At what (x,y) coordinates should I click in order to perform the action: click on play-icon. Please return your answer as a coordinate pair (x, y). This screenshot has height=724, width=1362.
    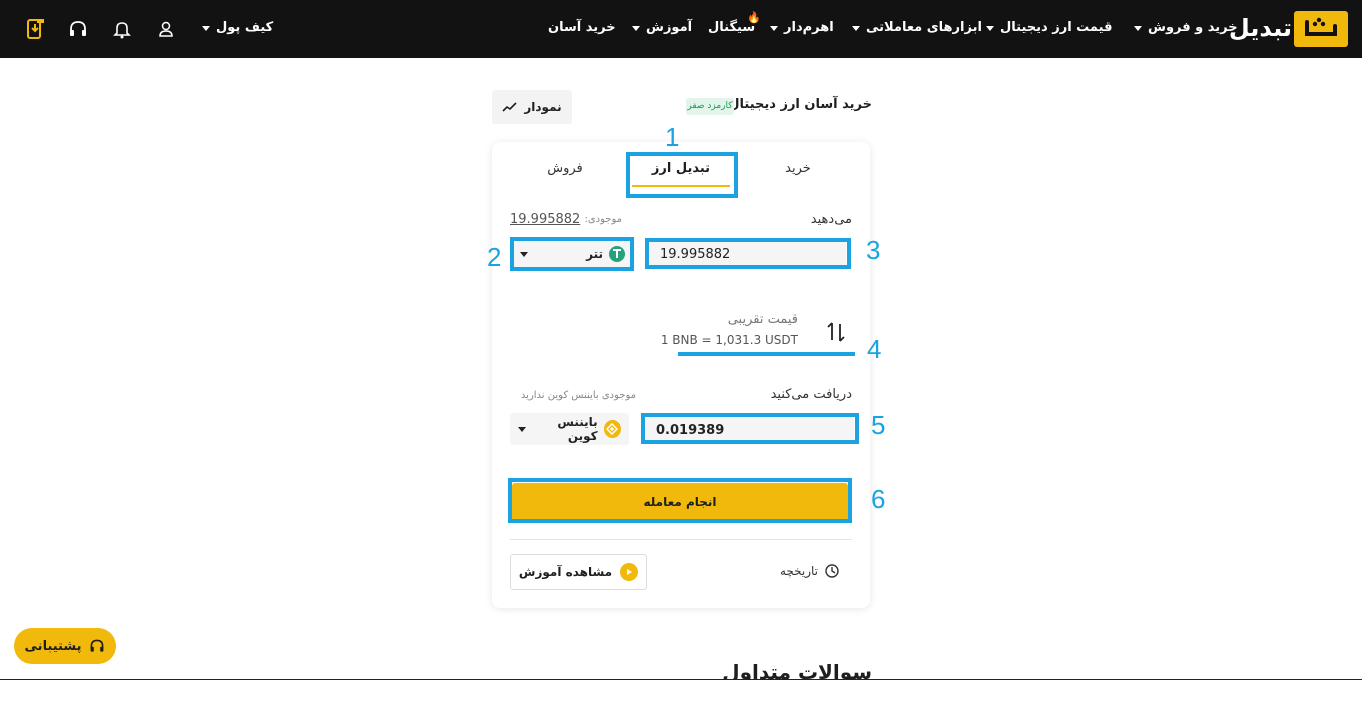
    Looking at the image, I should click on (629, 572).